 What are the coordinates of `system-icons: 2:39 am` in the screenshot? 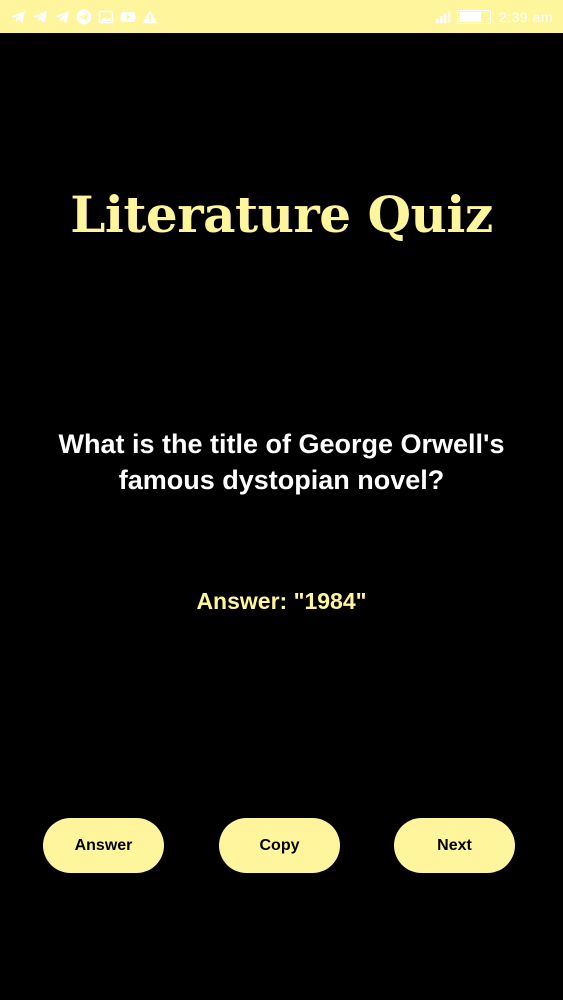 It's located at (494, 17).